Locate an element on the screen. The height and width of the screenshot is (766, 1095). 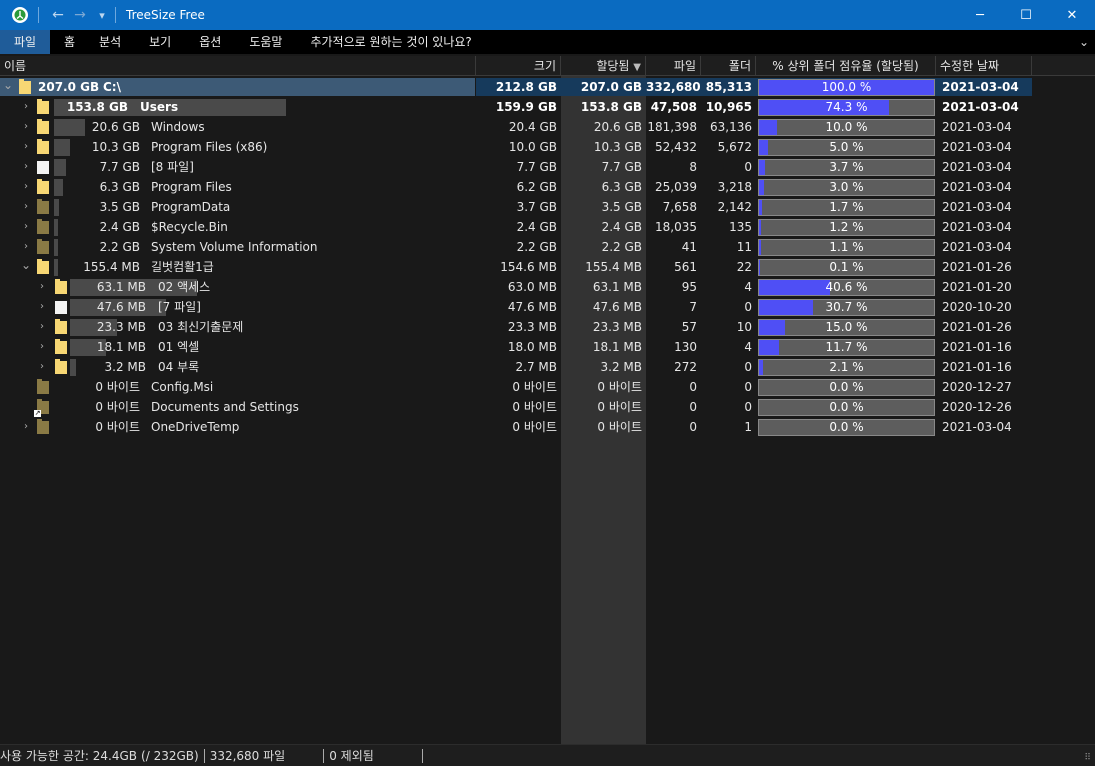
row-size-label: 155.4 MB is located at coordinates (111, 267).